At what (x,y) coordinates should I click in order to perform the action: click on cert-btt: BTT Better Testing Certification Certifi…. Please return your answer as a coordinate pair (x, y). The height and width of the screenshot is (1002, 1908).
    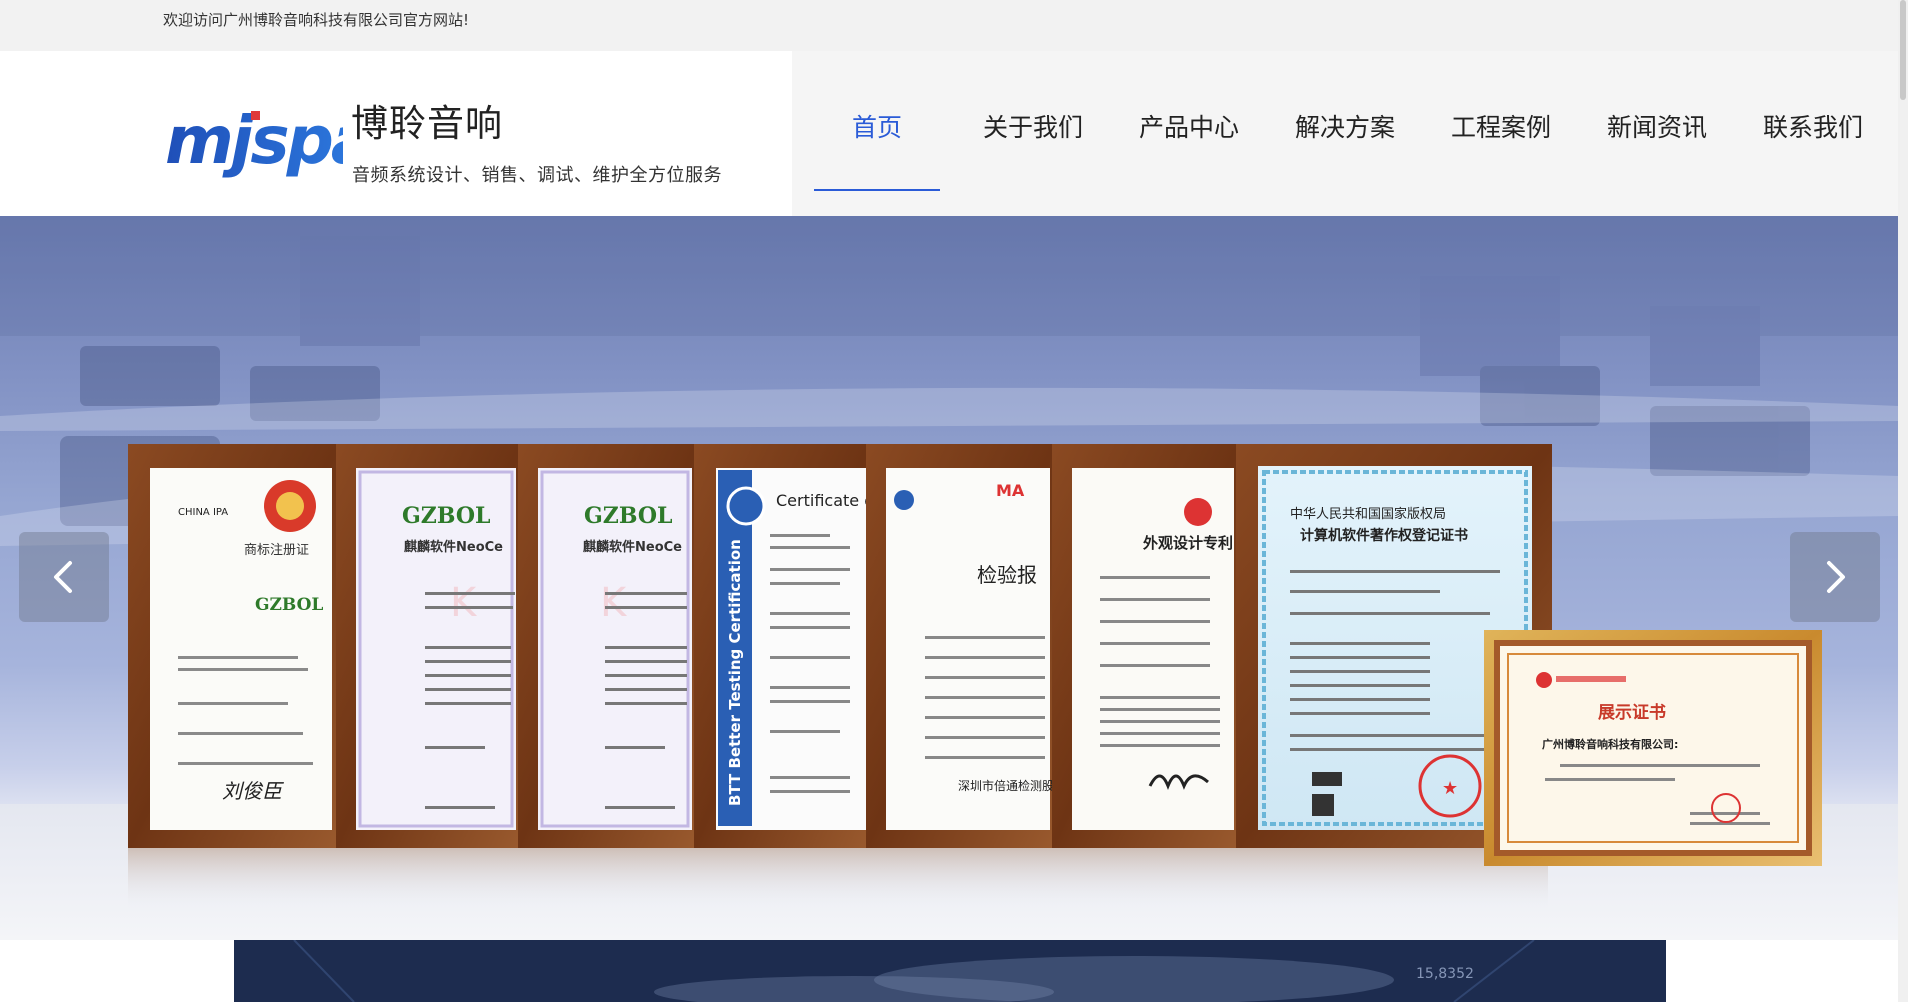
    Looking at the image, I should click on (784, 646).